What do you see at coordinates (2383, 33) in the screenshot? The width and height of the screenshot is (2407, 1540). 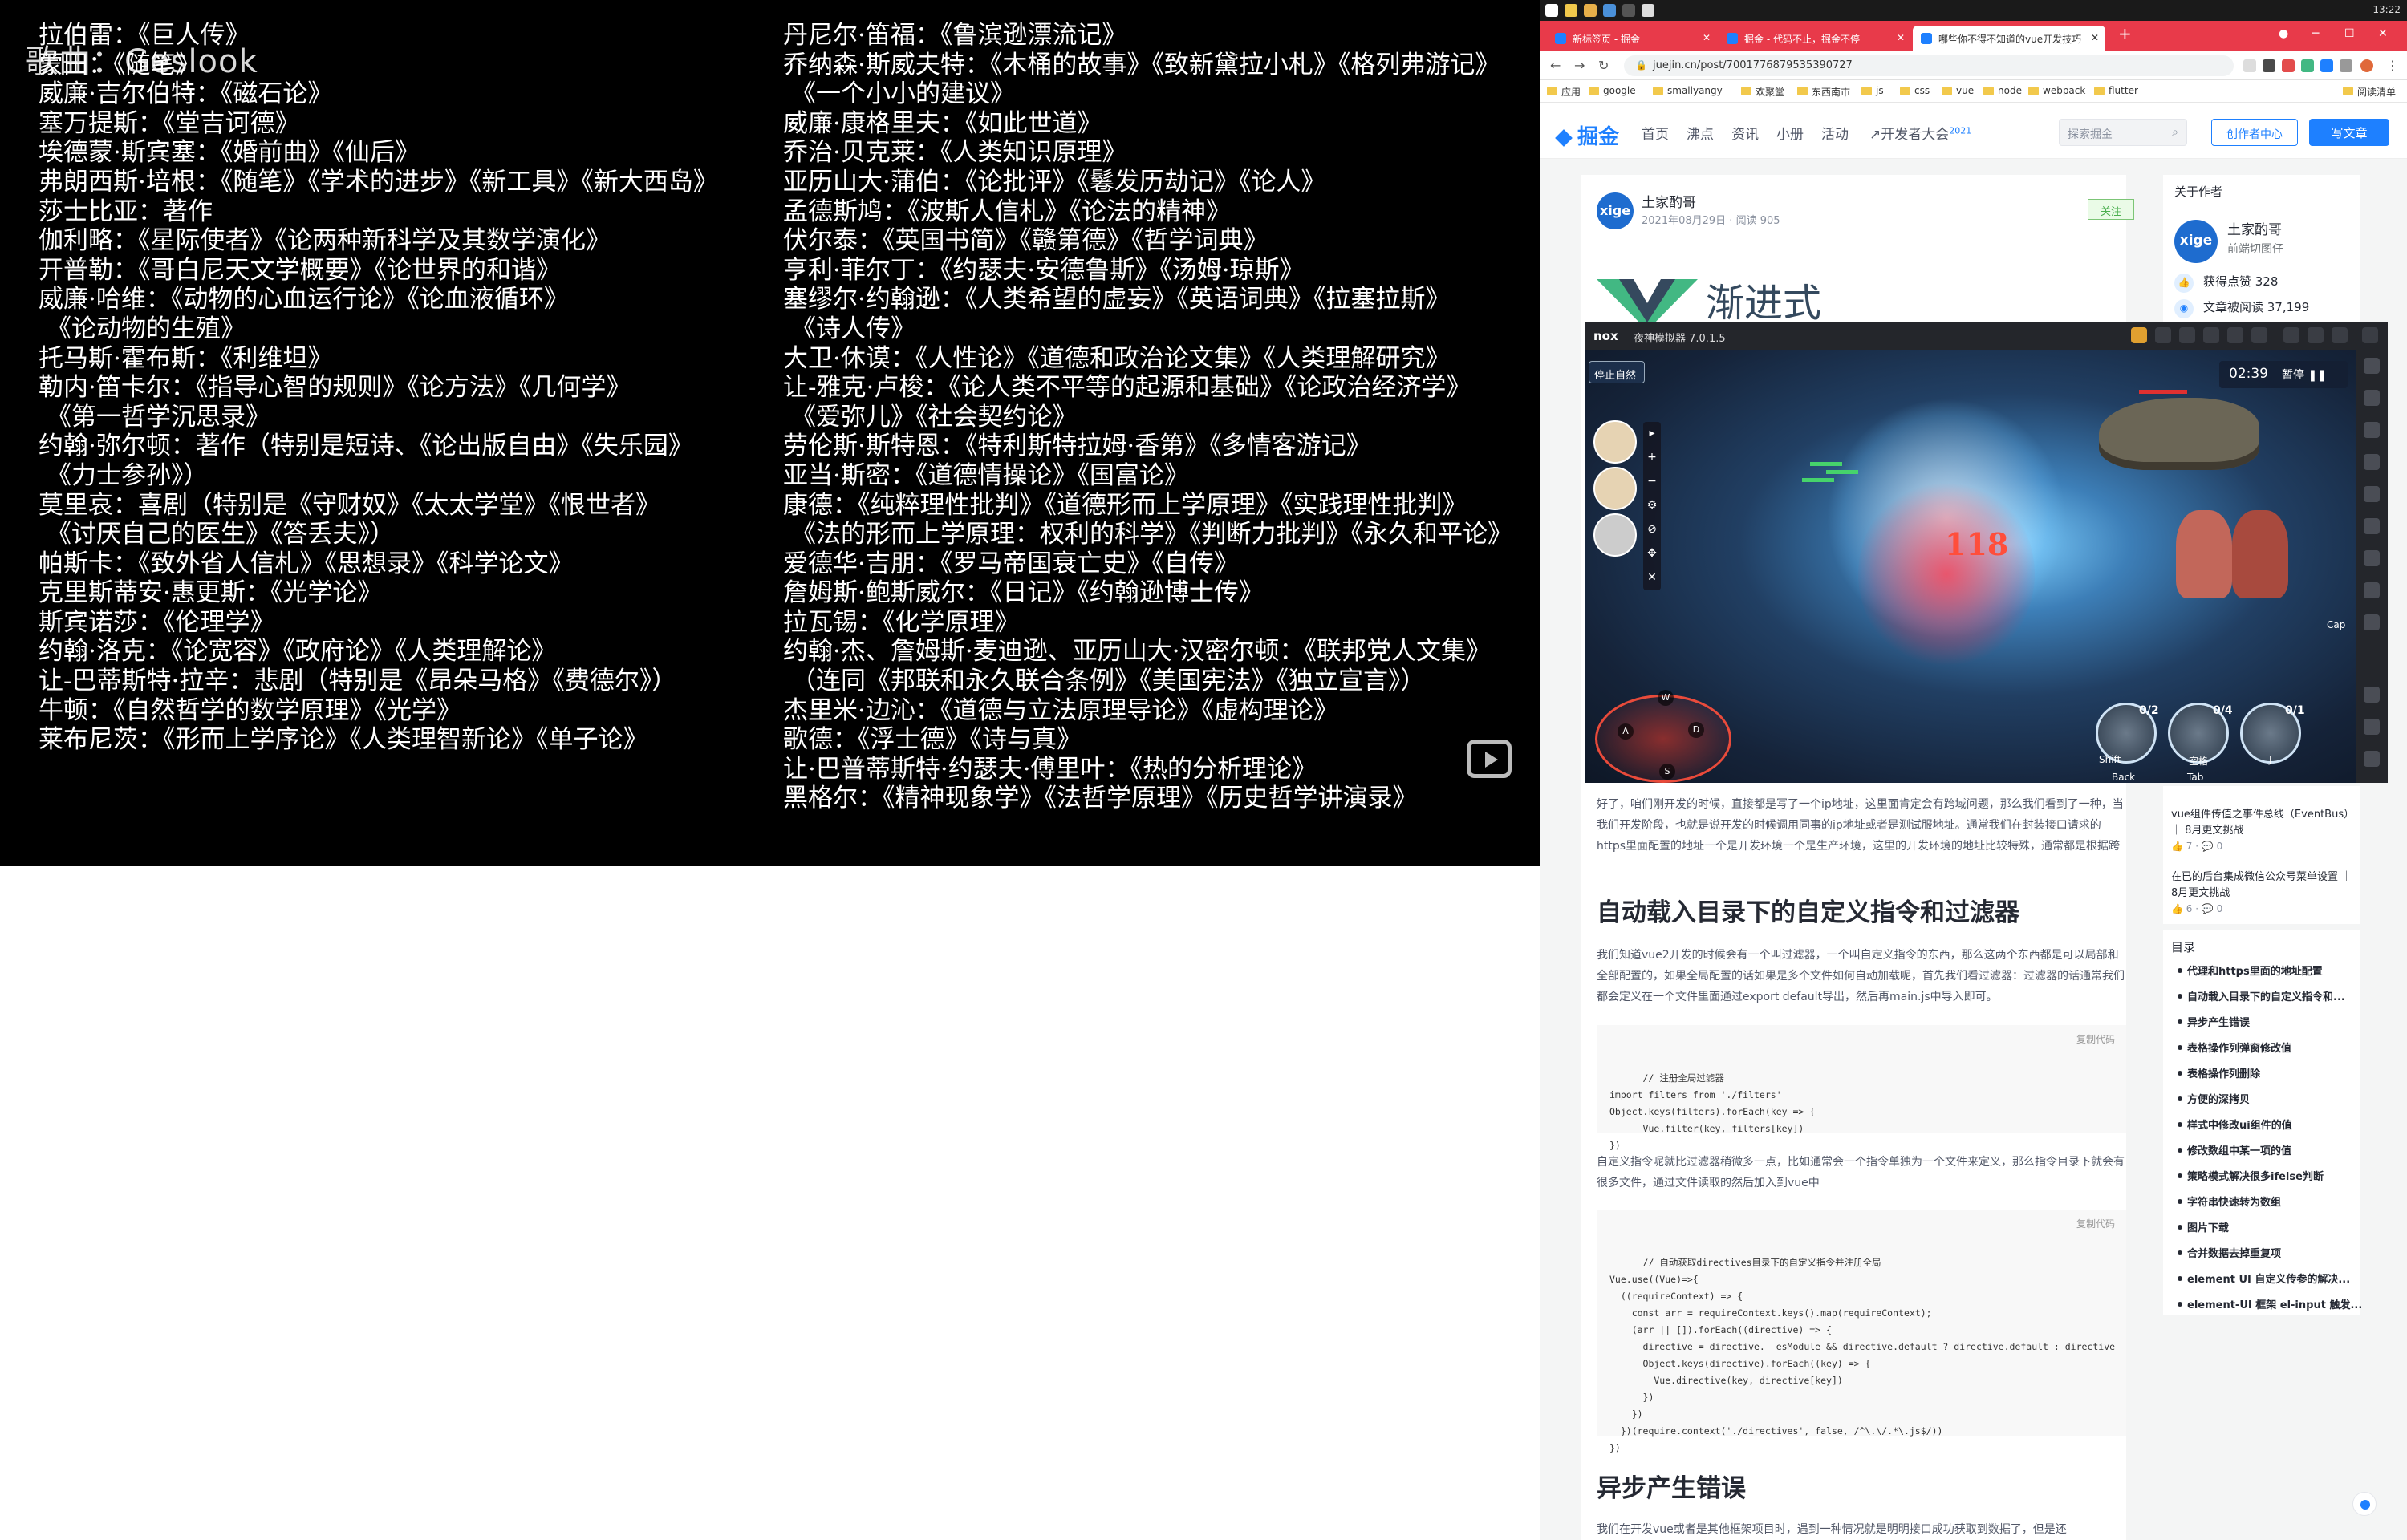 I see `close-window-icon: ✕` at bounding box center [2383, 33].